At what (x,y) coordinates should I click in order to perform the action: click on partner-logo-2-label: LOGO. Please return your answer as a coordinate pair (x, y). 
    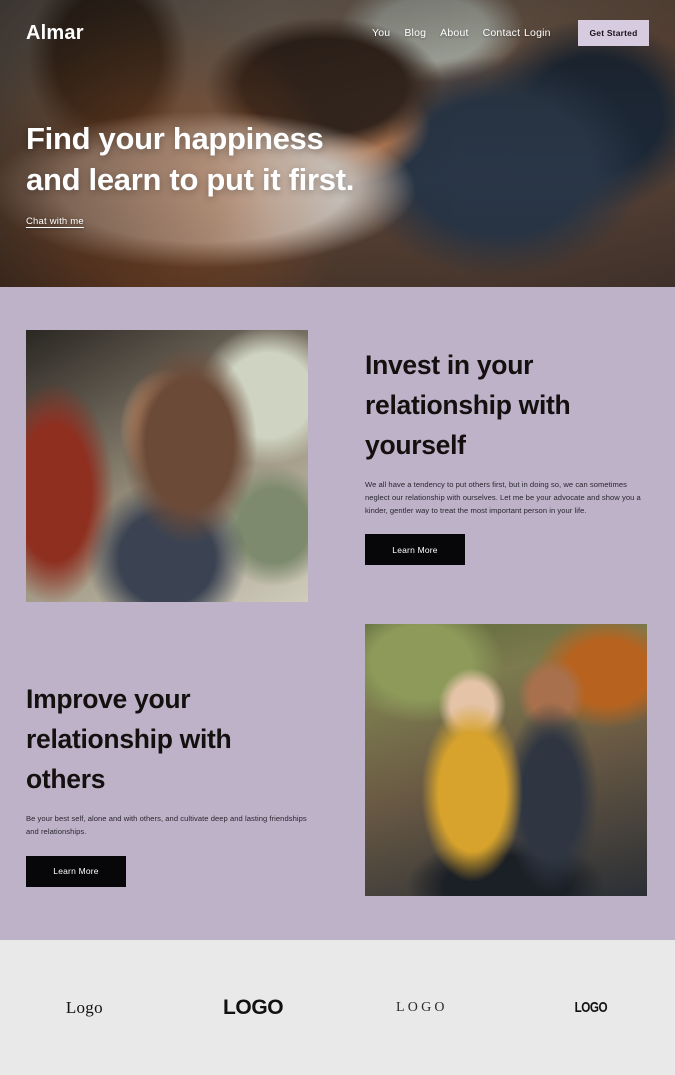
    Looking at the image, I should click on (253, 1007).